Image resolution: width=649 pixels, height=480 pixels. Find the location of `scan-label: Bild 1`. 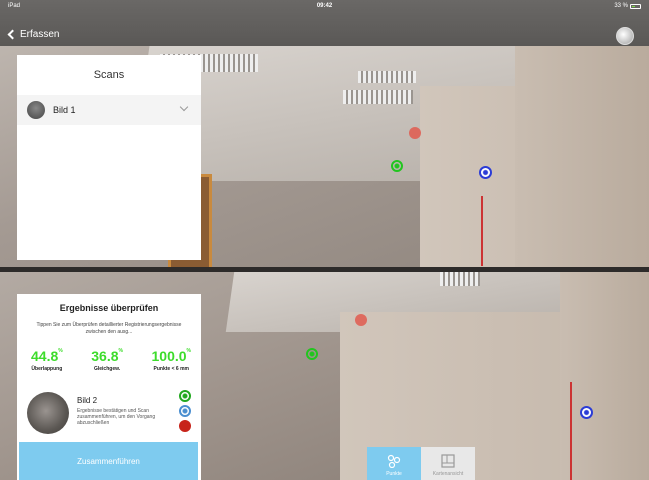

scan-label: Bild 1 is located at coordinates (64, 110).